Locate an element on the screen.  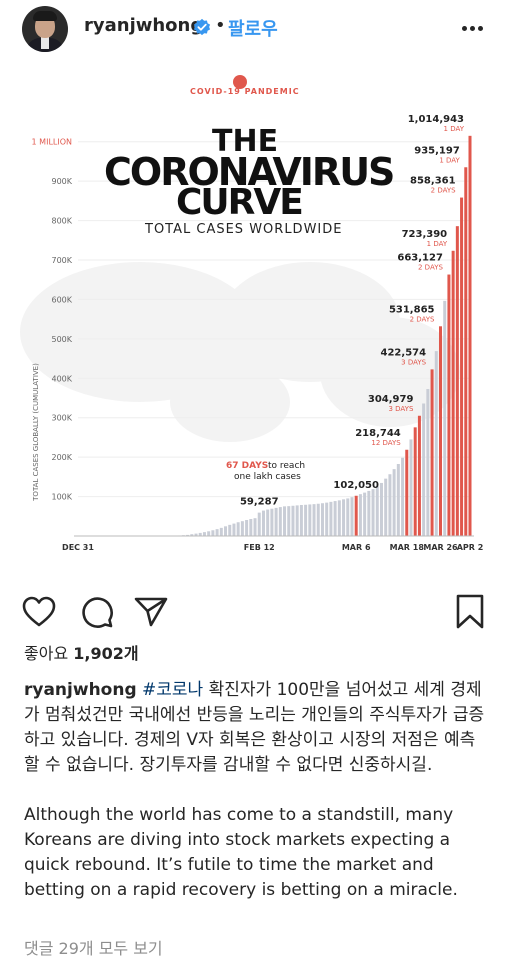
x-tick-label: FEB 12 is located at coordinates (259, 547).